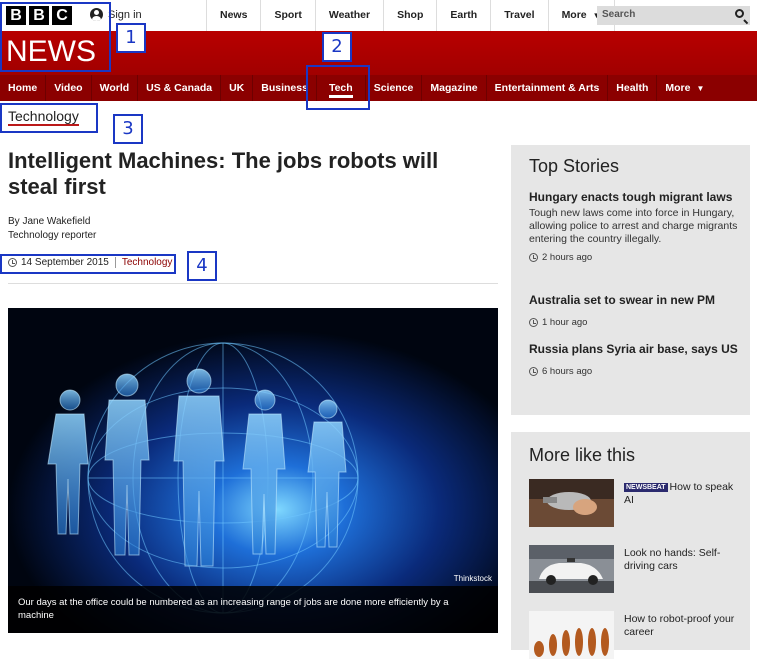  I want to click on nav-item-more: More ▼, so click(684, 88).